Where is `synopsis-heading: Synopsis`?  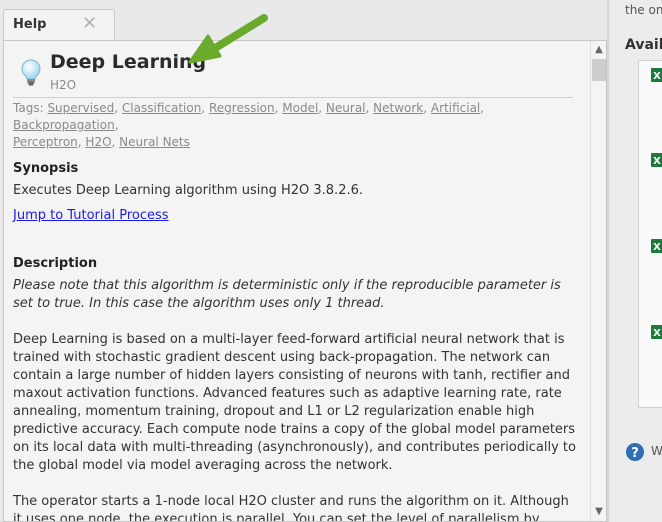
synopsis-heading: Synopsis is located at coordinates (46, 168).